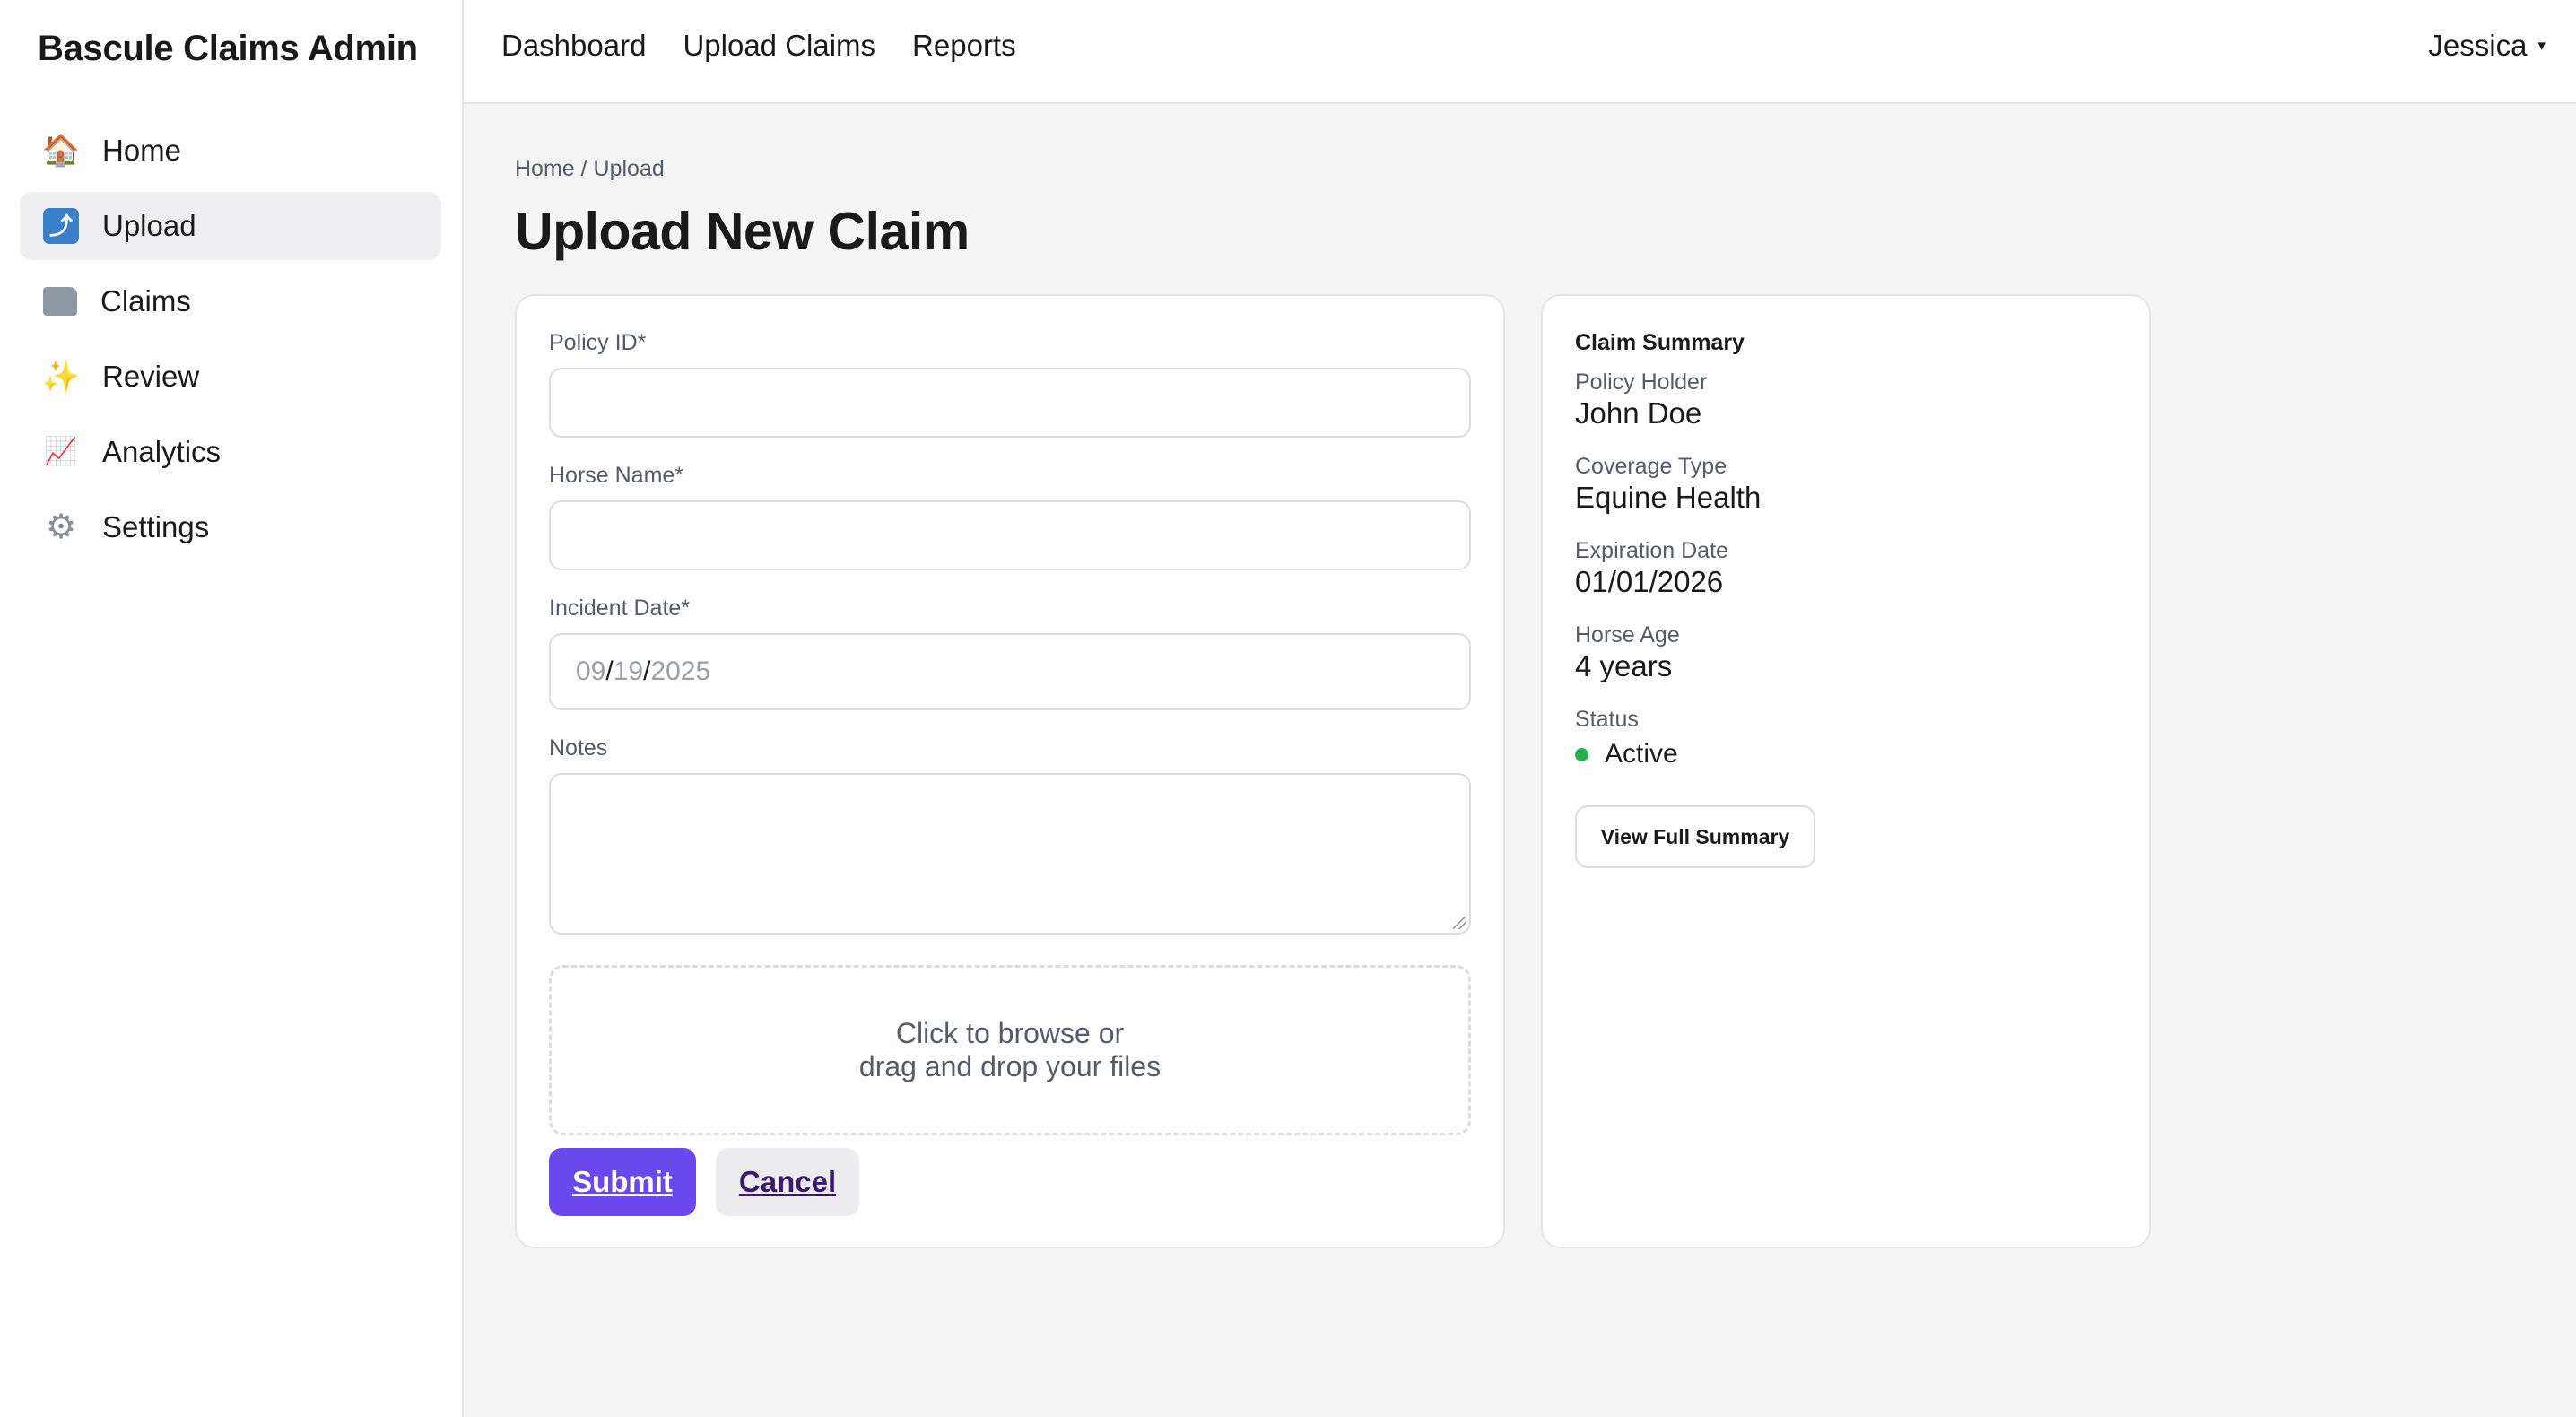  I want to click on coverage-type-label: Coverage Type, so click(1651, 466).